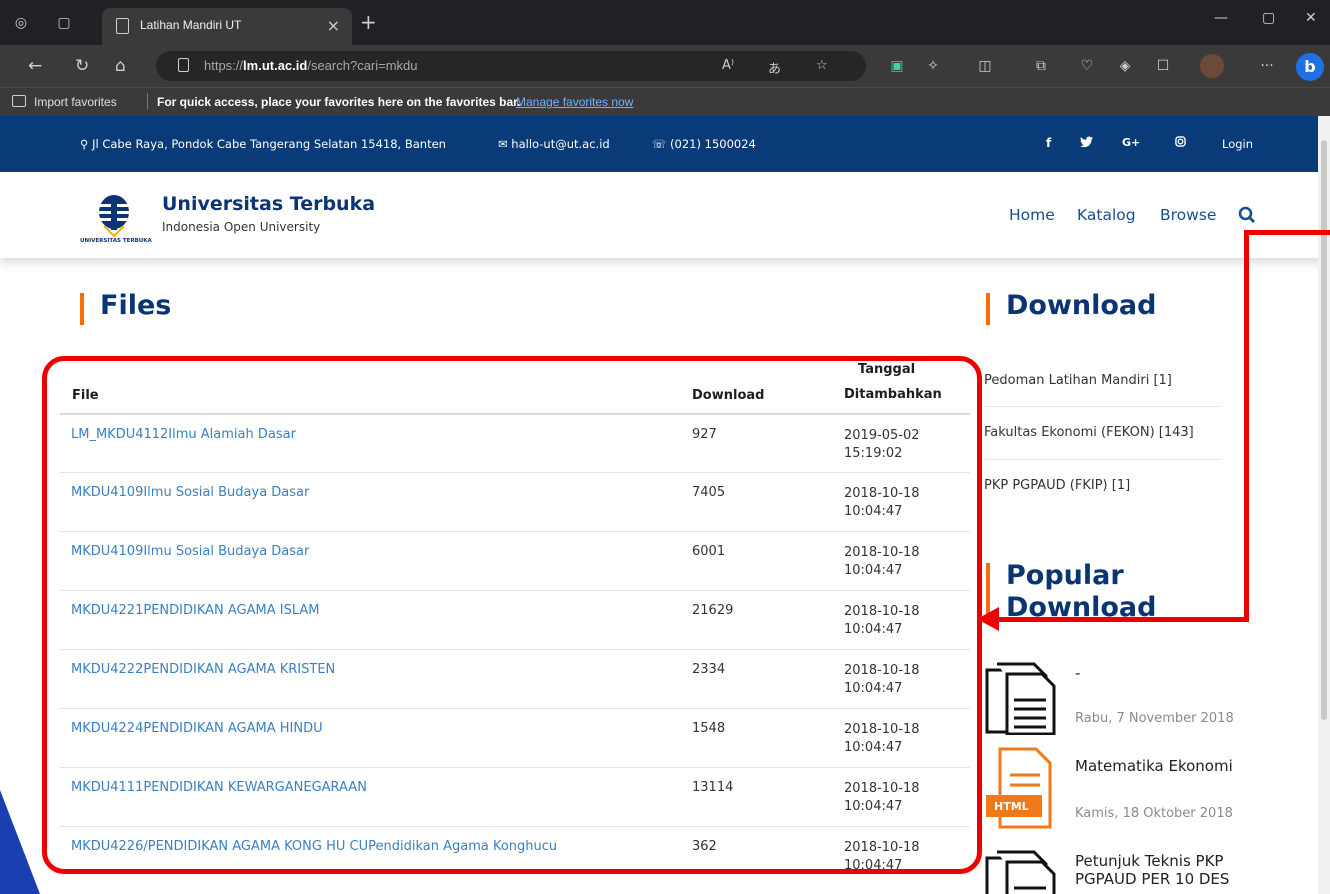  I want to click on browser-tab: Latihan Mandiri UT ×, so click(227, 26).